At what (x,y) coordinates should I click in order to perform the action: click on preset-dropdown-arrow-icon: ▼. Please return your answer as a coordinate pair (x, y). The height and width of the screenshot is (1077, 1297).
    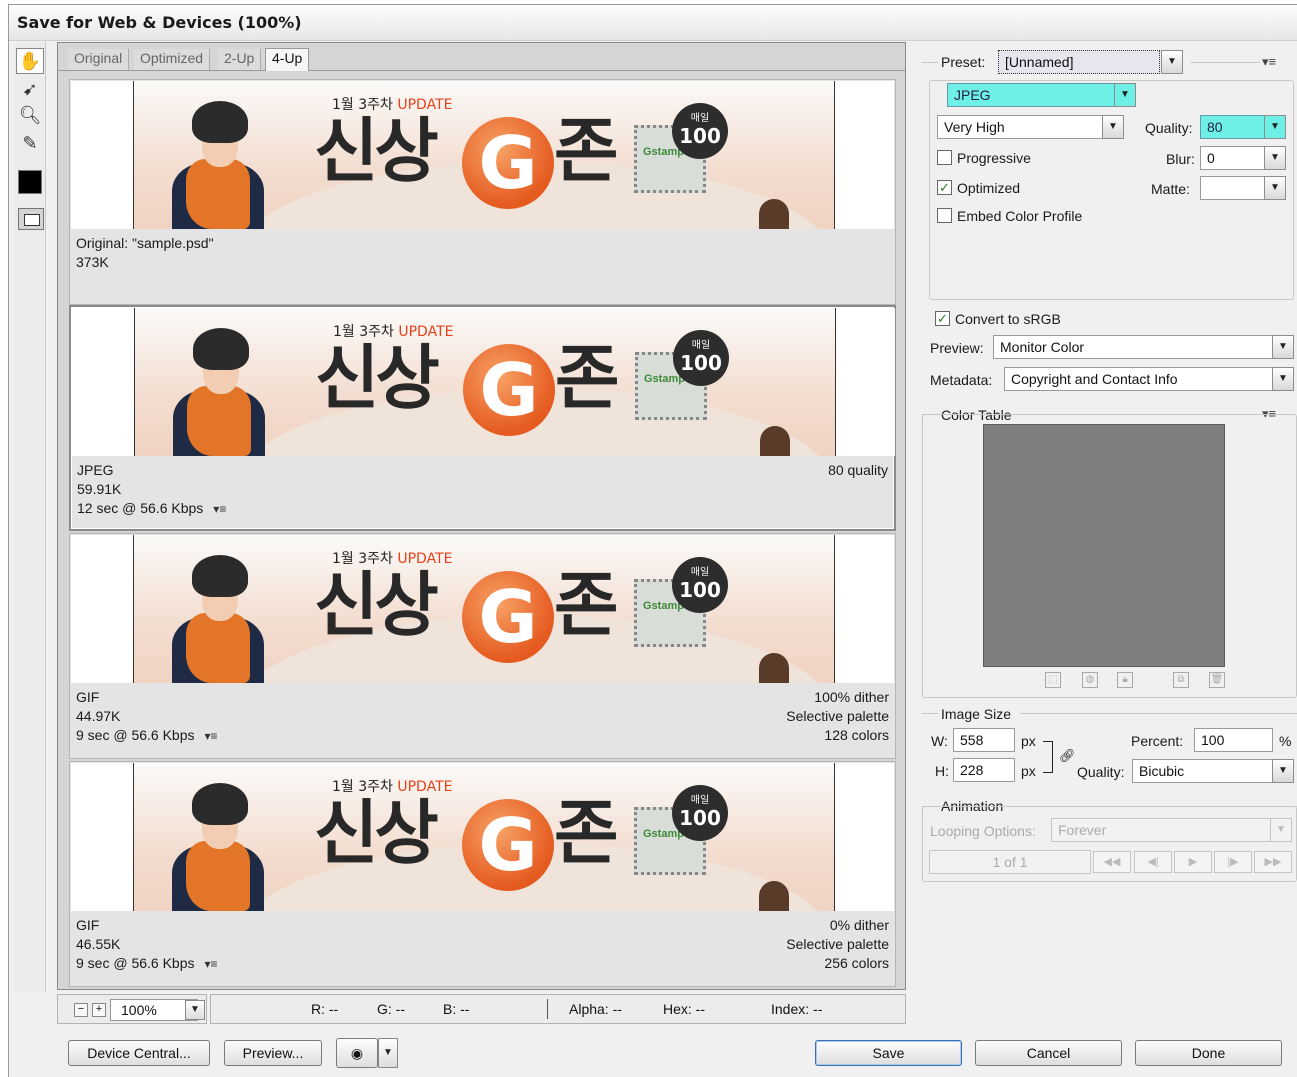
    Looking at the image, I should click on (1172, 62).